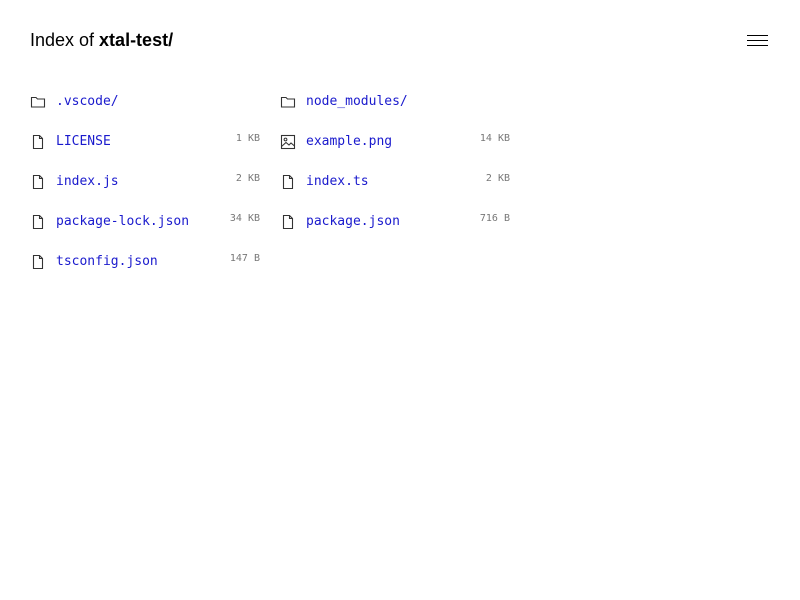 This screenshot has width=800, height=600. Describe the element at coordinates (349, 142) in the screenshot. I see `file-name: example.png` at that location.